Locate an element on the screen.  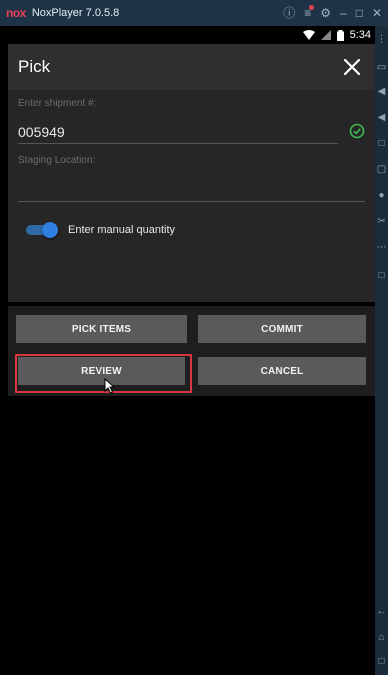
manual-quantity-label: Enter manual quantity is located at coordinates (122, 230).